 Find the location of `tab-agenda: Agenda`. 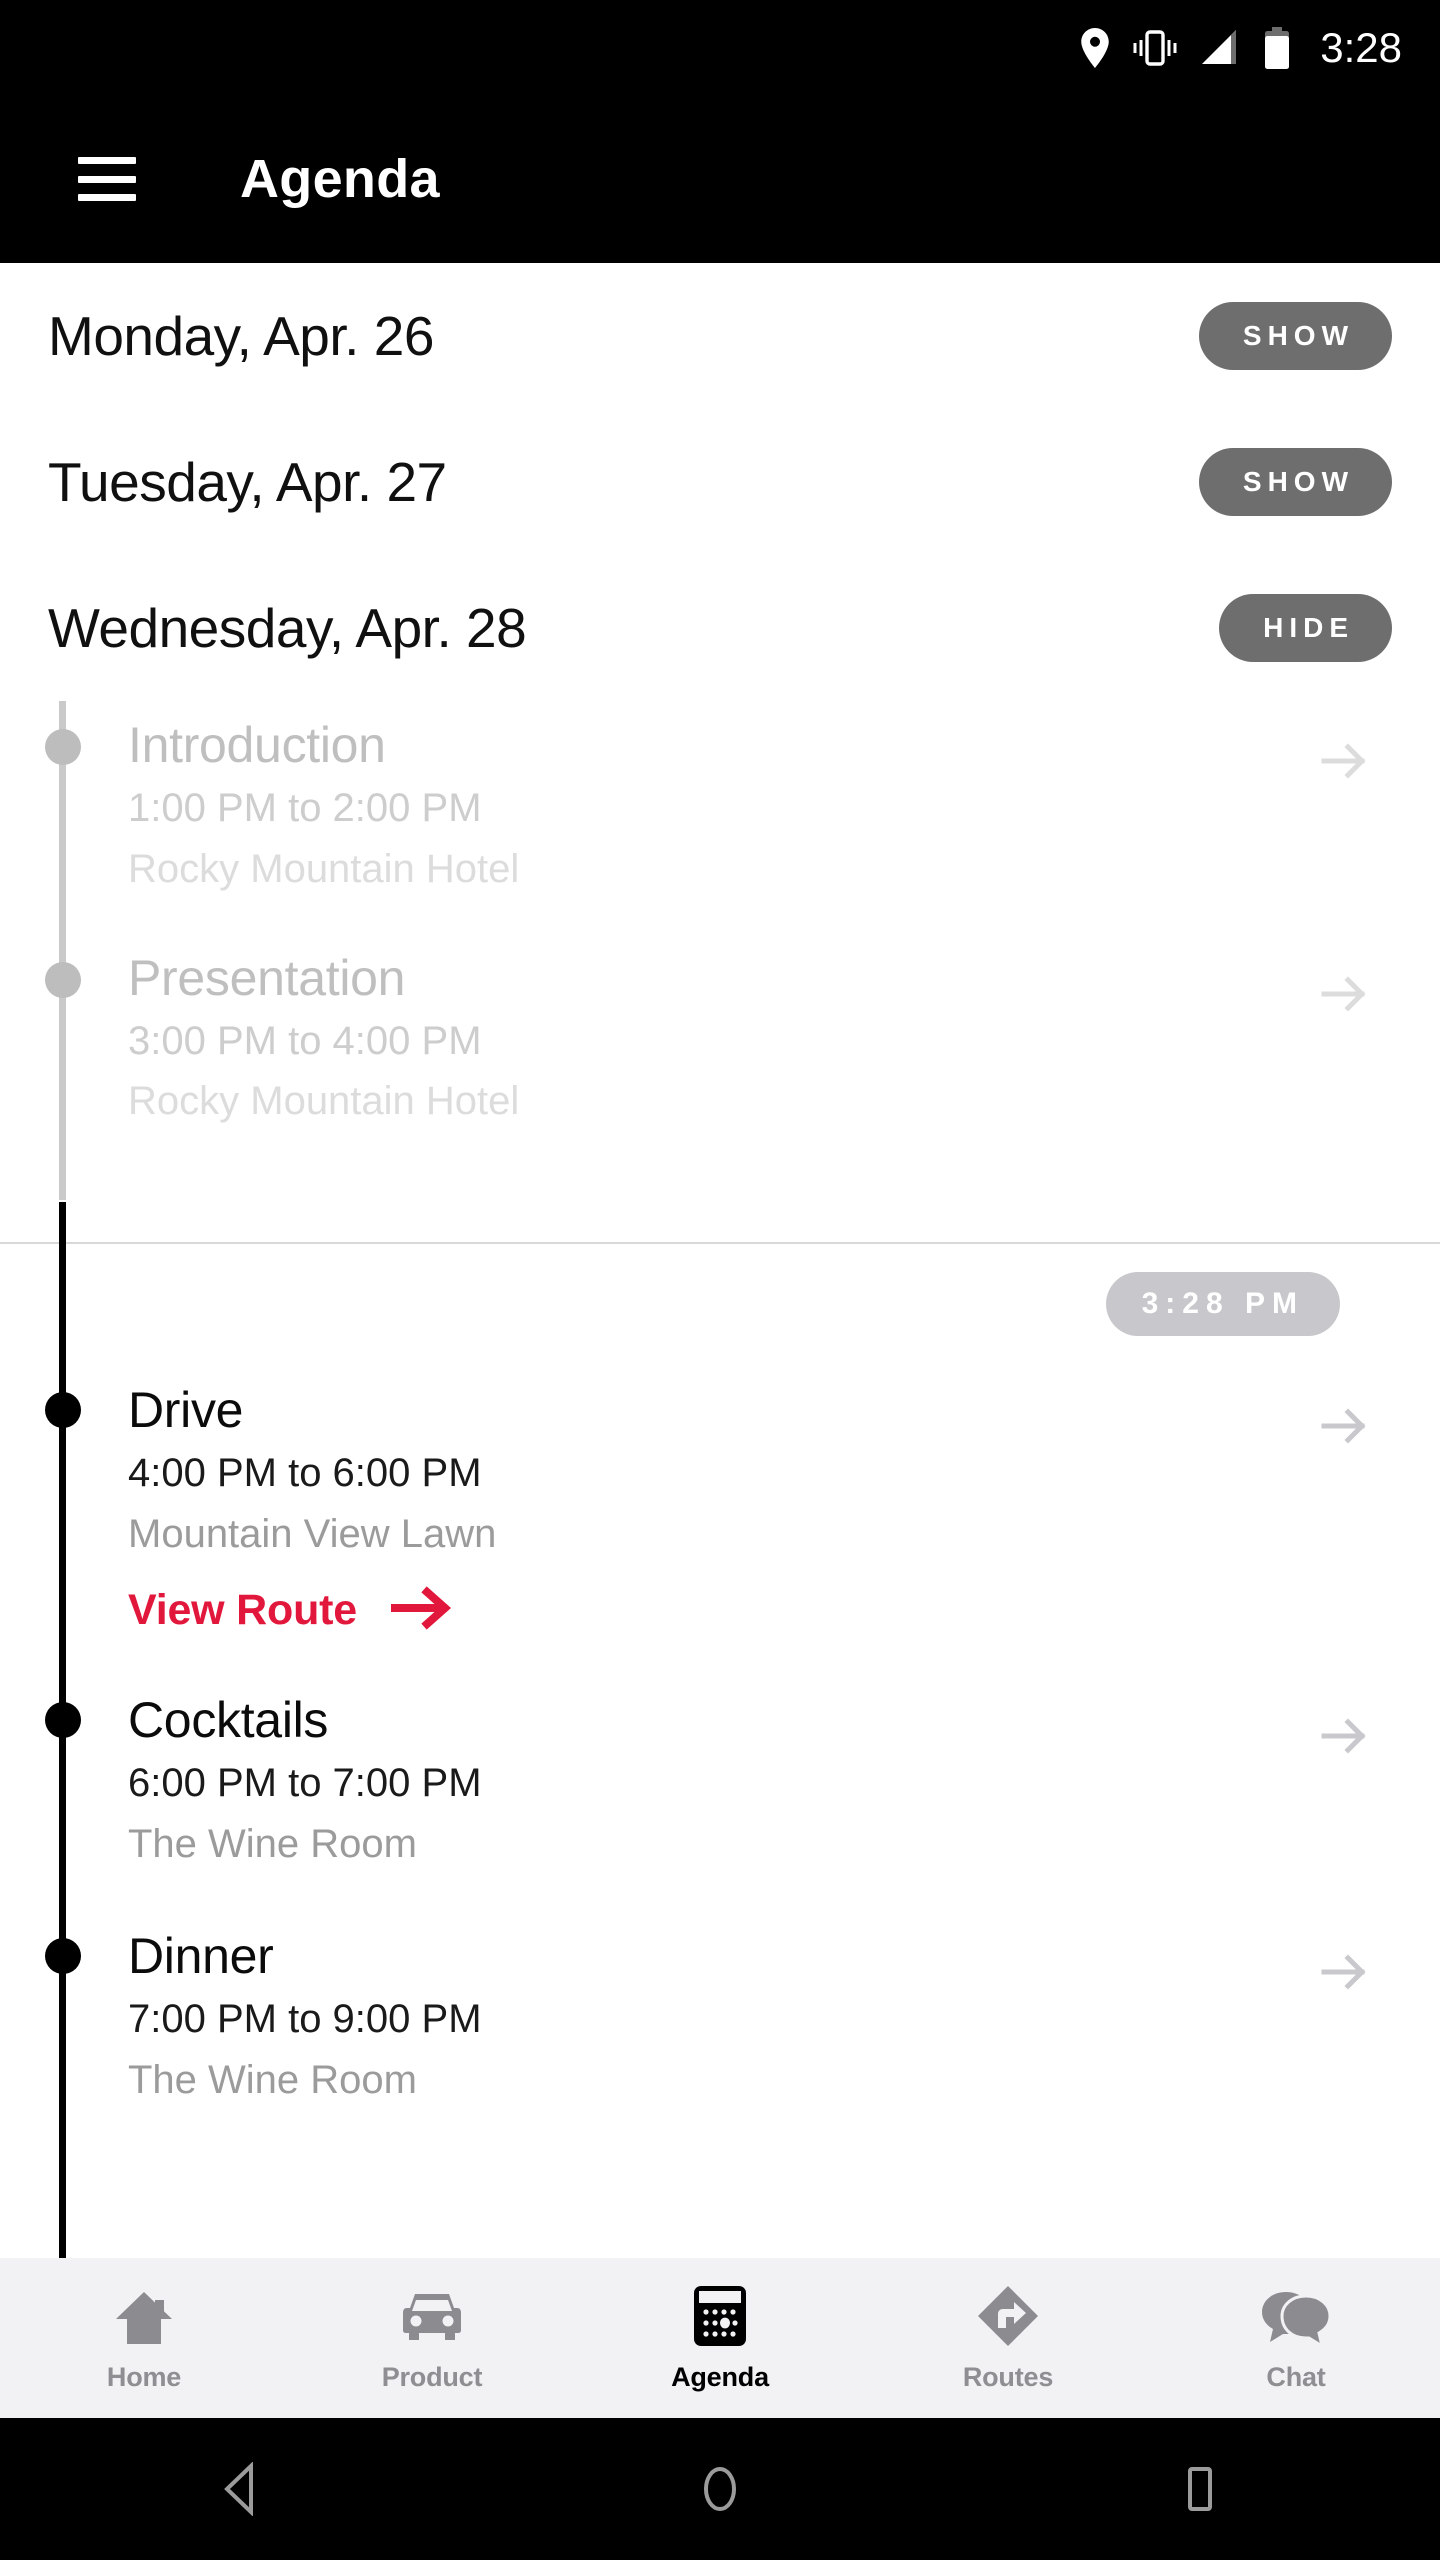

tab-agenda: Agenda is located at coordinates (720, 2338).